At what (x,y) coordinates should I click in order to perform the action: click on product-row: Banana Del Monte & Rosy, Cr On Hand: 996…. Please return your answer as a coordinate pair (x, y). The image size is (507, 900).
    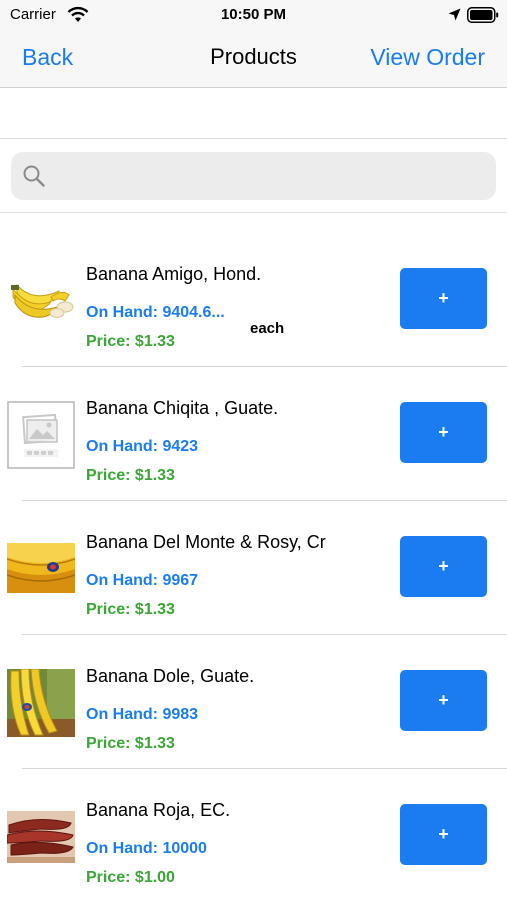
    Looking at the image, I should click on (253, 568).